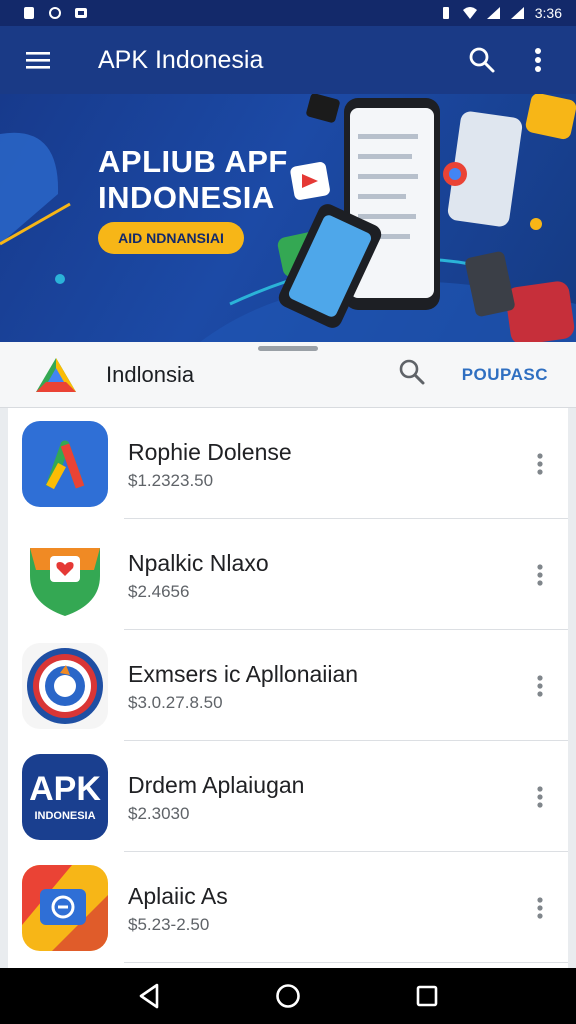  I want to click on strip-search-button, so click(412, 374).